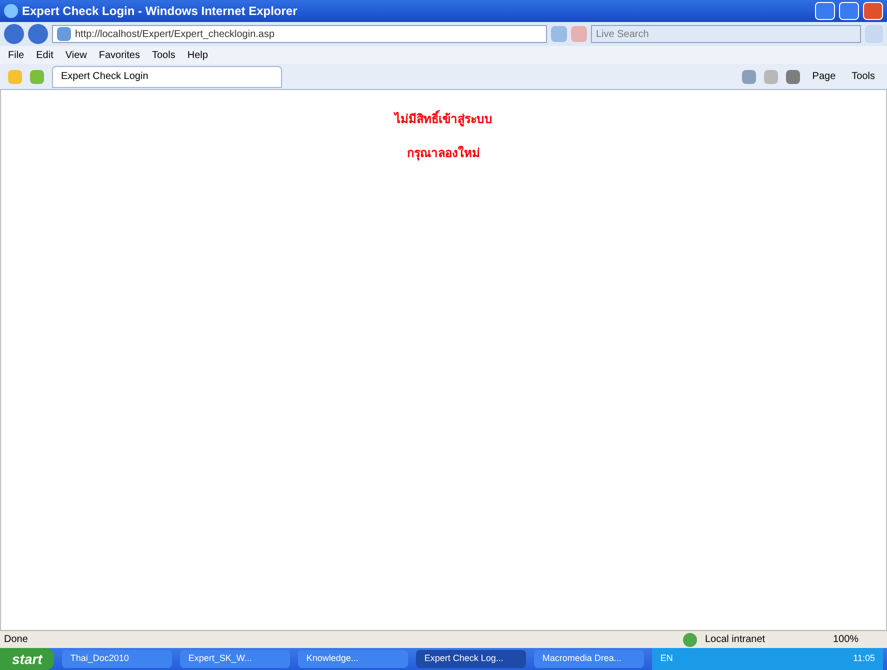 The image size is (887, 670). I want to click on taskbar-button: Thai_Doc2010, so click(117, 659).